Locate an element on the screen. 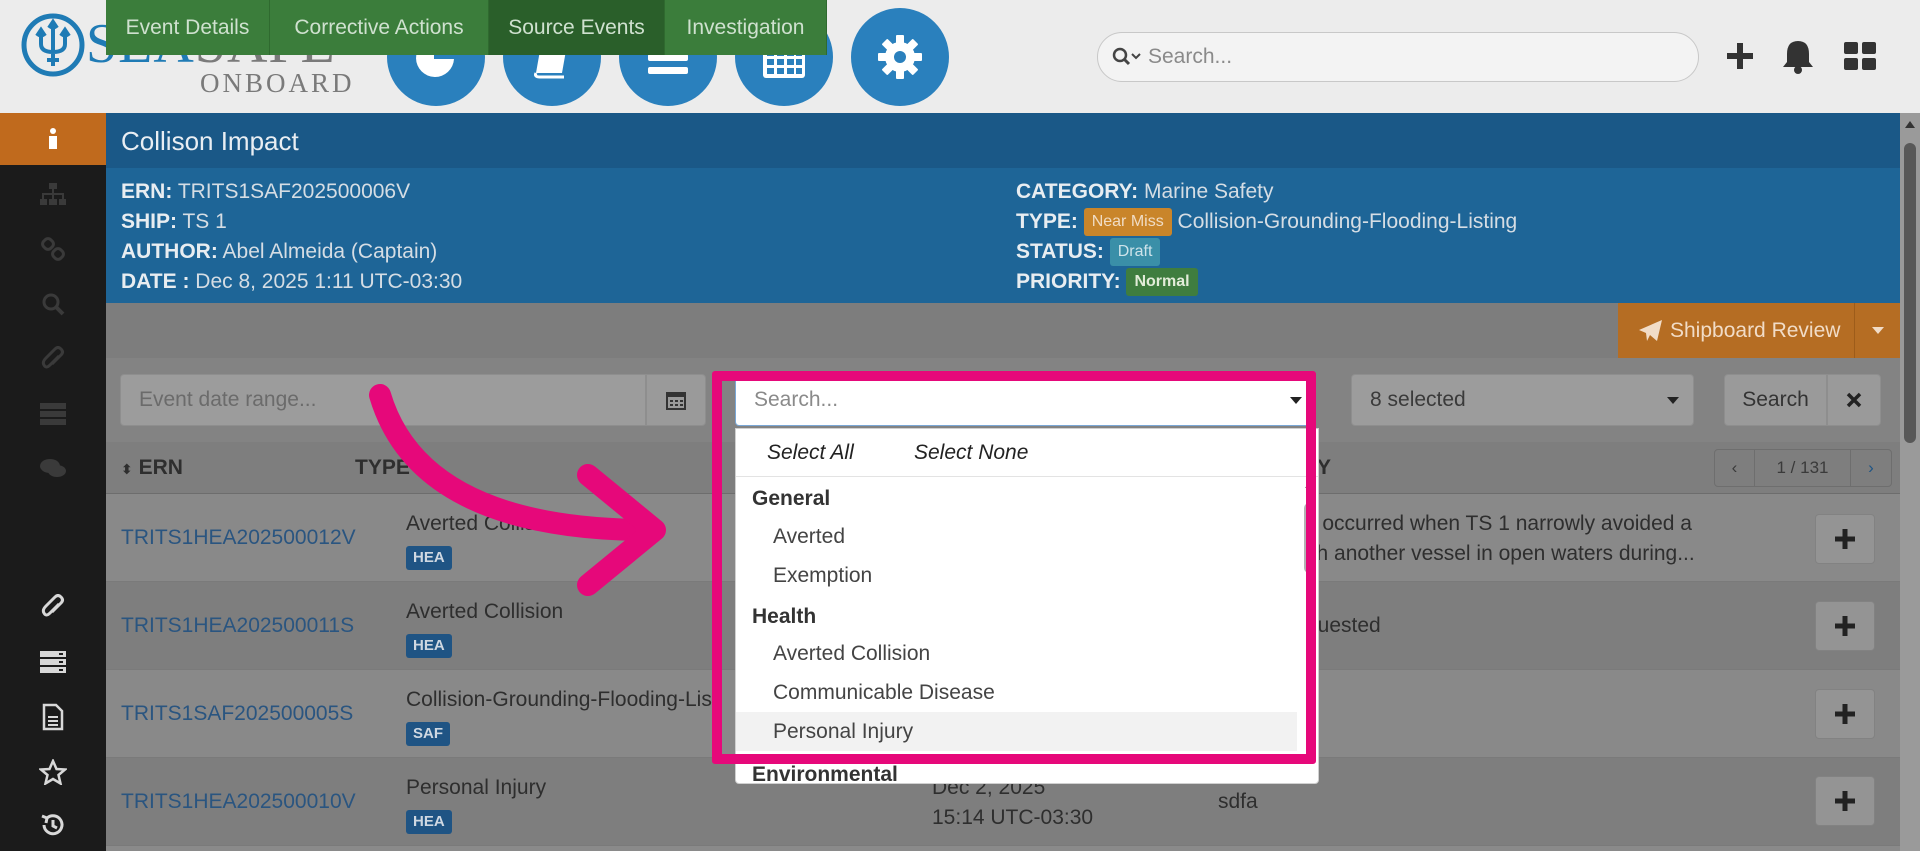 The height and width of the screenshot is (851, 1920). sidebar-records-dim is located at coordinates (53, 414).